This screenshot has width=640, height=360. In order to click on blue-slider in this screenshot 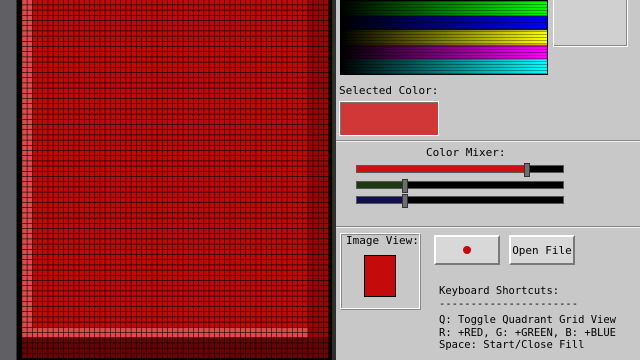, I will do `click(460, 201)`.